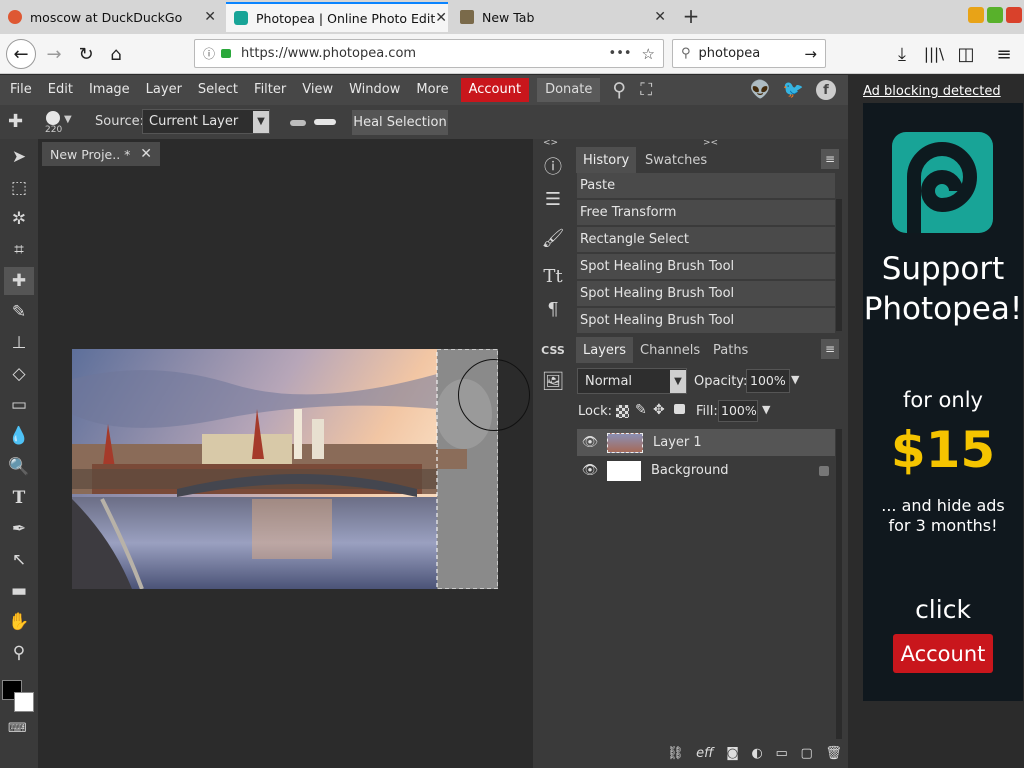  I want to click on menu-edit: Edit, so click(60, 90).